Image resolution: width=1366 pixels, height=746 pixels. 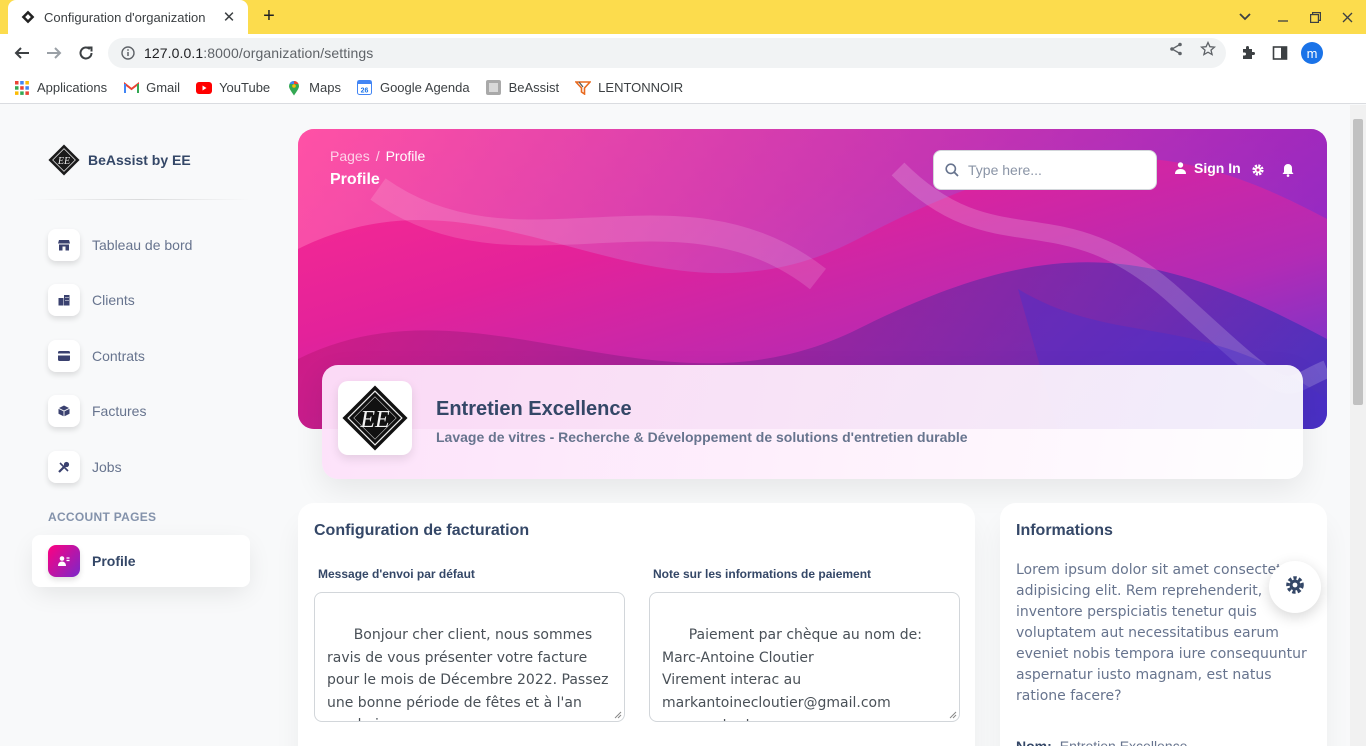 I want to click on browser-toolbar: 127.0.0.1:8000/organization/settings, so click(x=683, y=53).